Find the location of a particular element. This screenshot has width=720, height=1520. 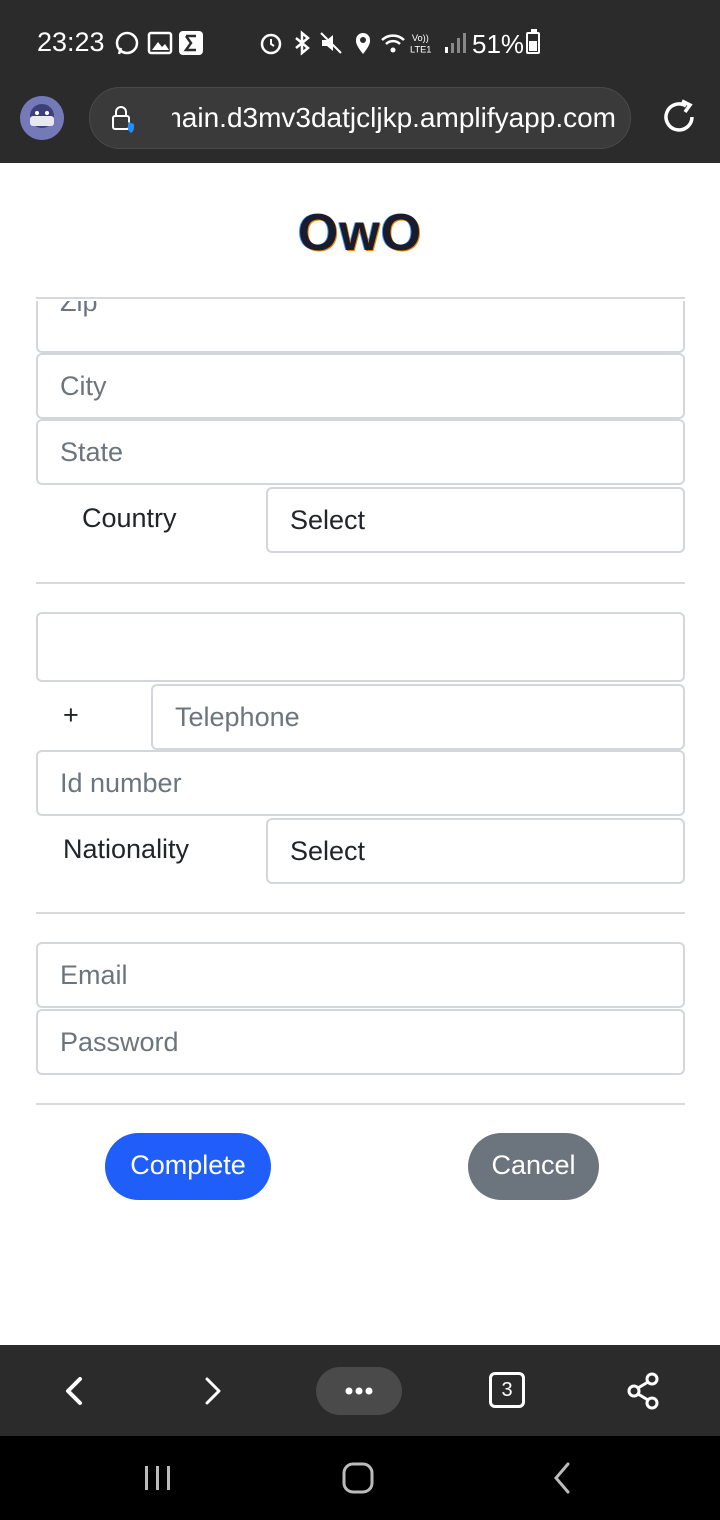

gallery-icon is located at coordinates (160, 43).